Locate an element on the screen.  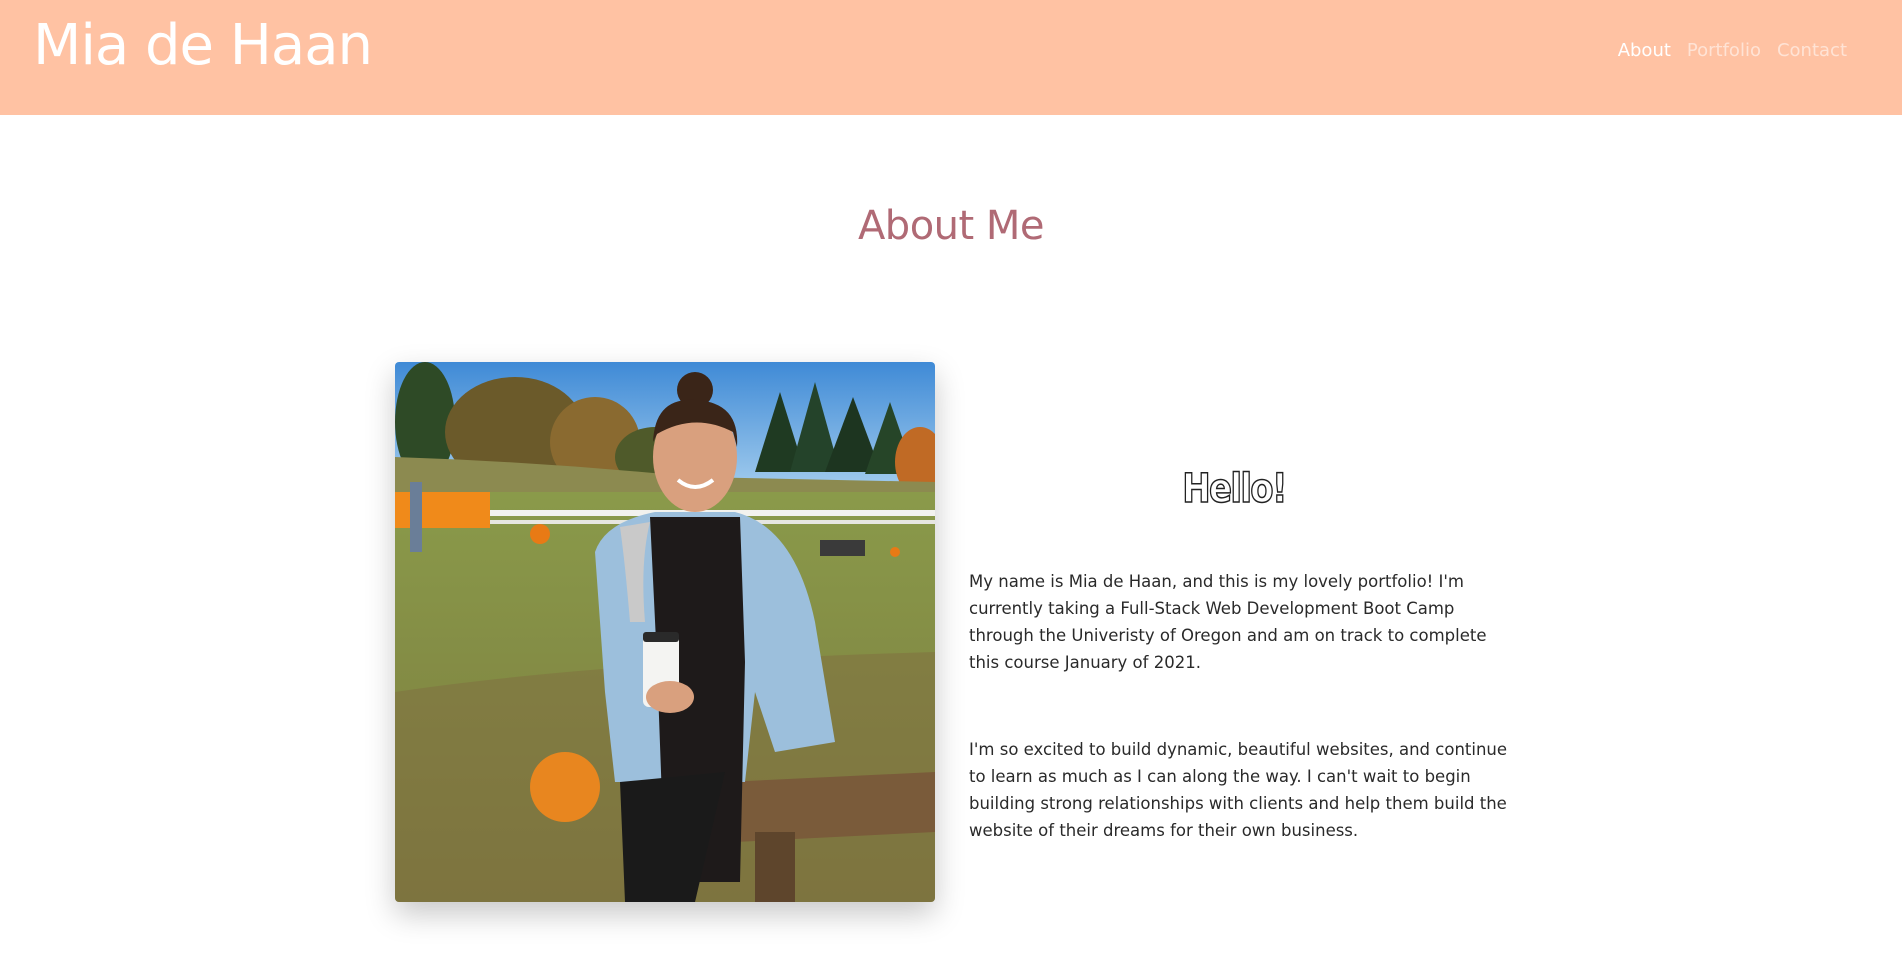
nav-link-about: About is located at coordinates (1644, 50).